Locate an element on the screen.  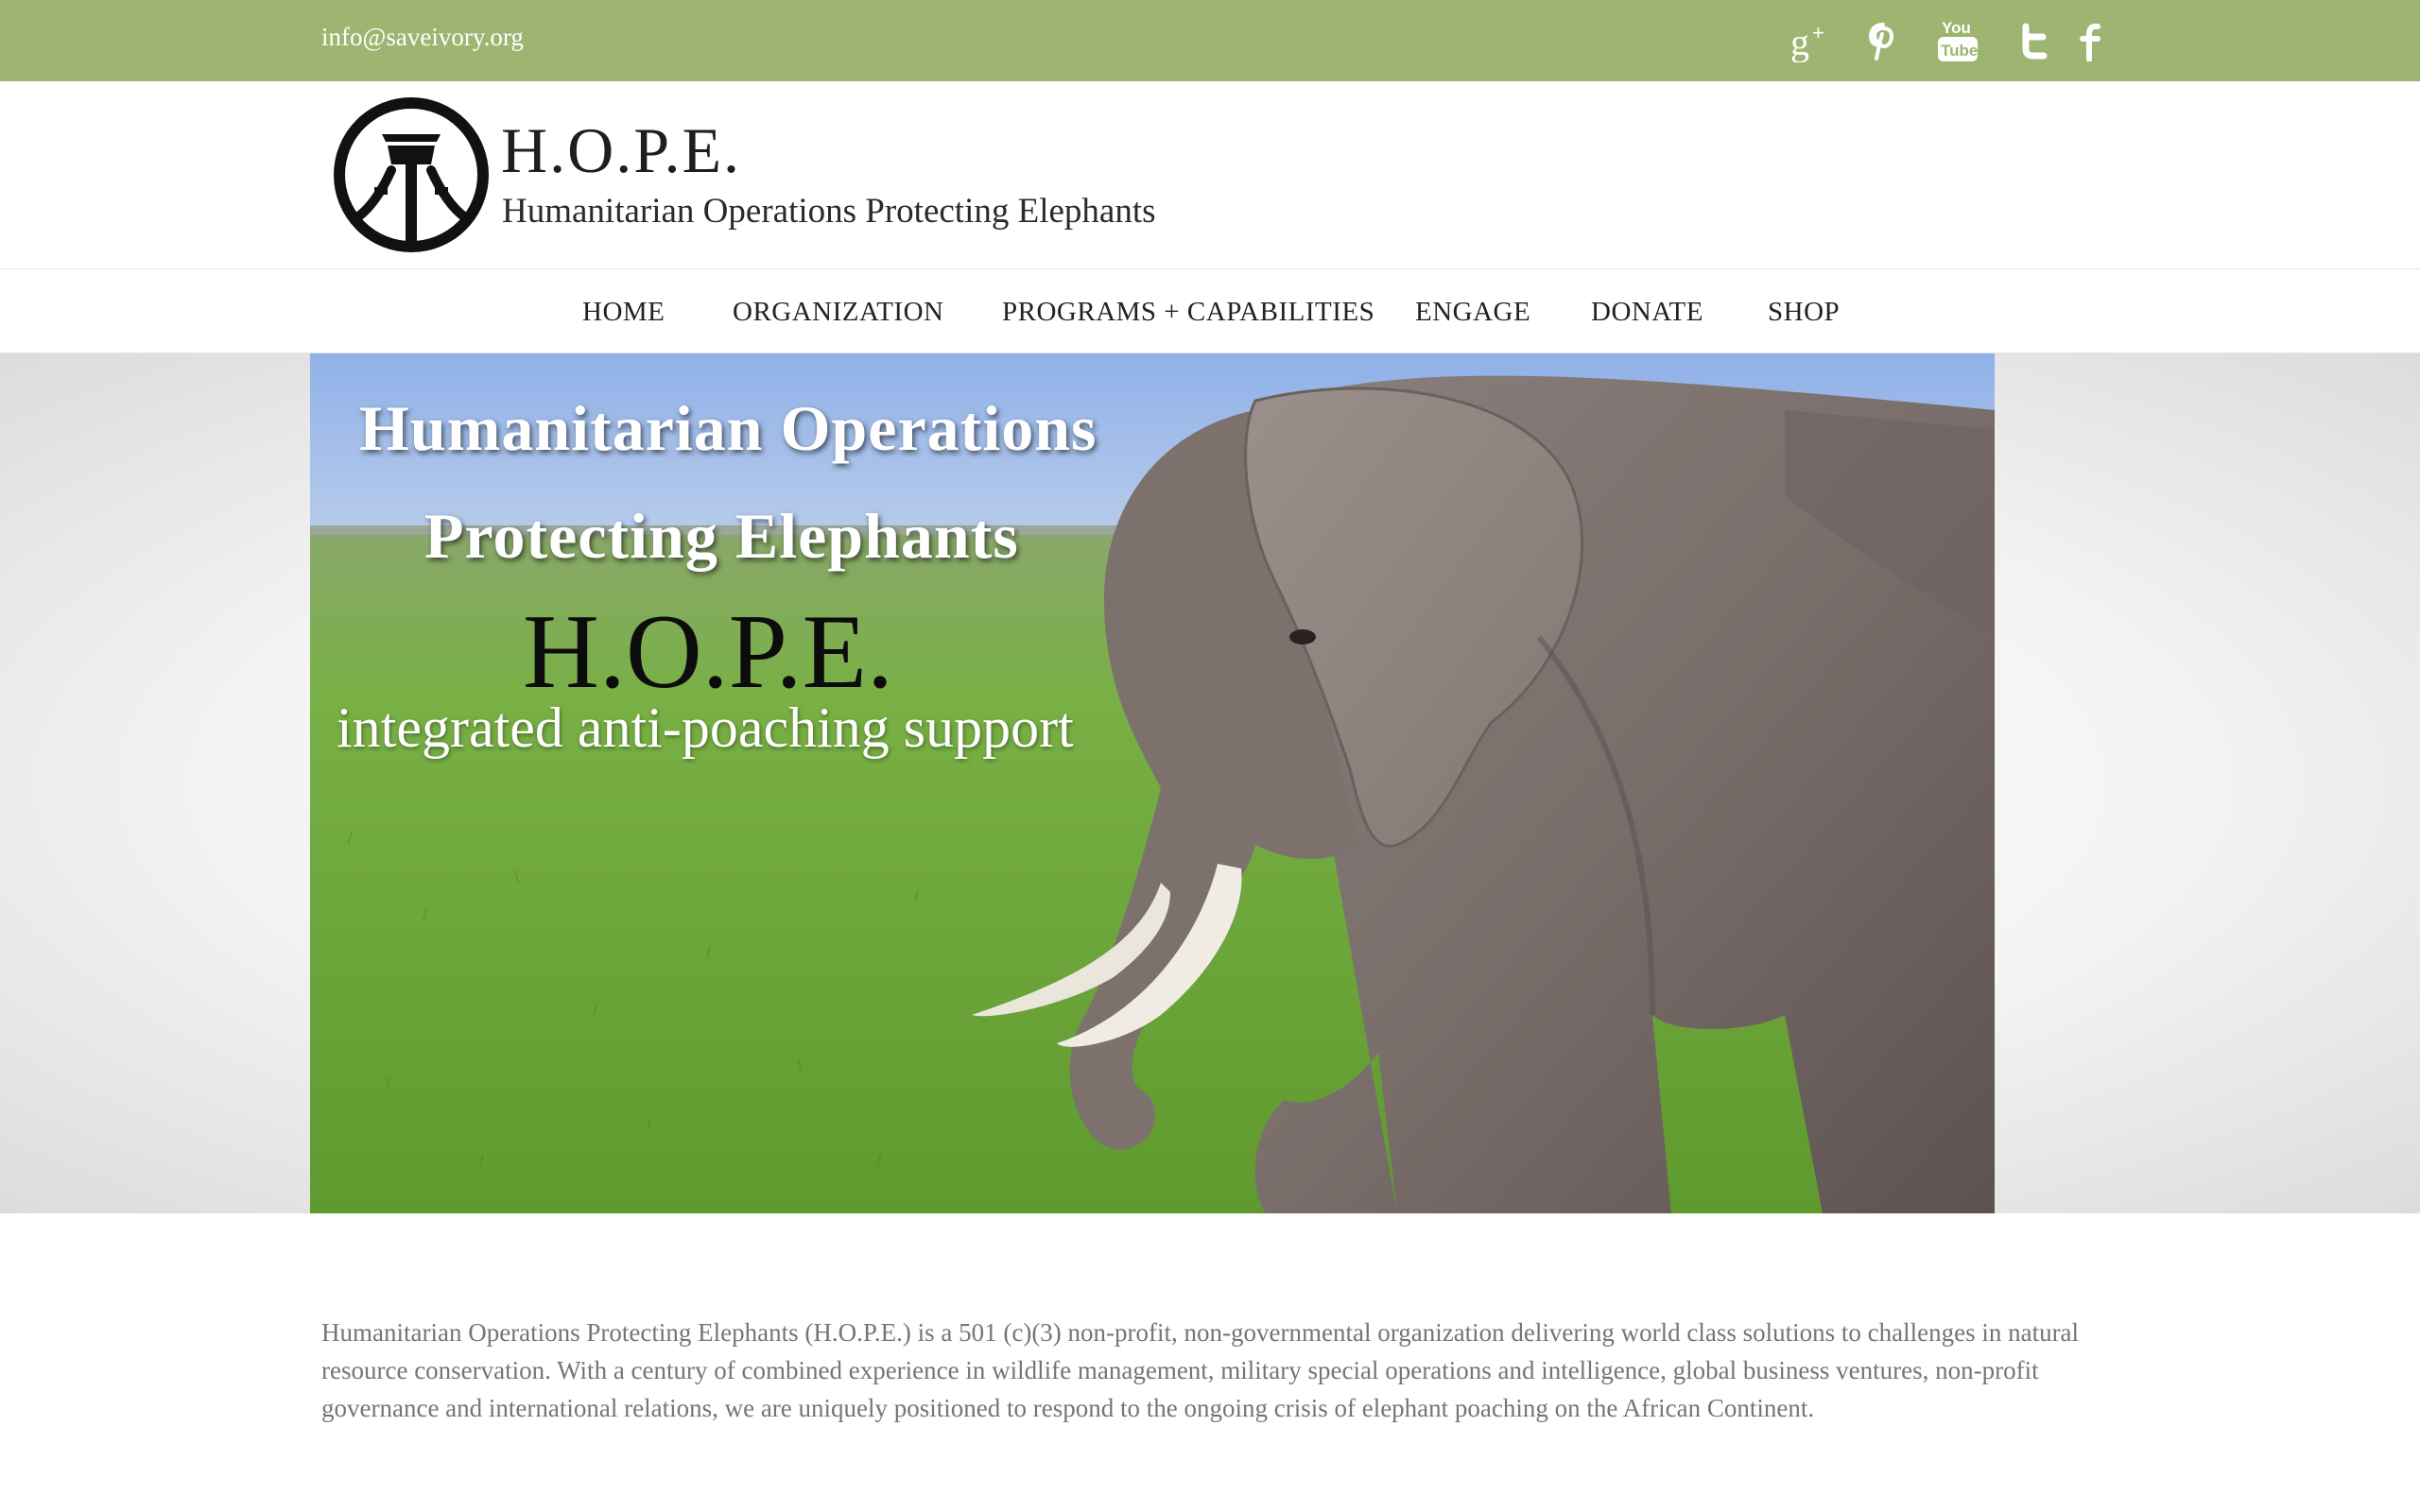
nav-item-donate: DONATE is located at coordinates (1647, 312).